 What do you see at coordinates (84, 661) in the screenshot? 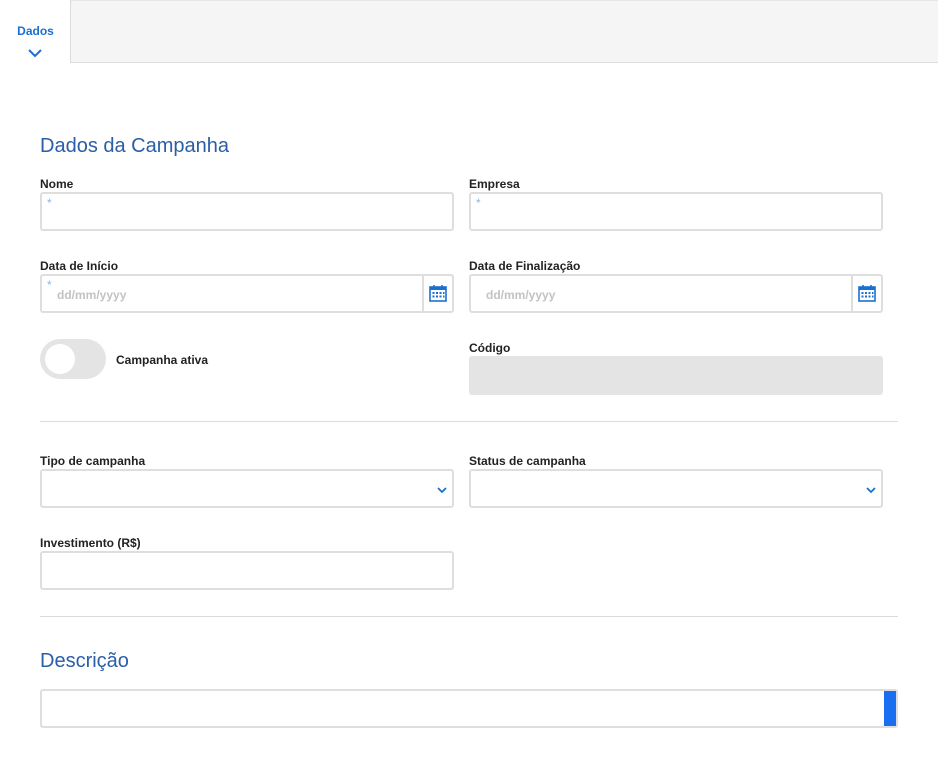
I see `section-title-descricao: Descrição` at bounding box center [84, 661].